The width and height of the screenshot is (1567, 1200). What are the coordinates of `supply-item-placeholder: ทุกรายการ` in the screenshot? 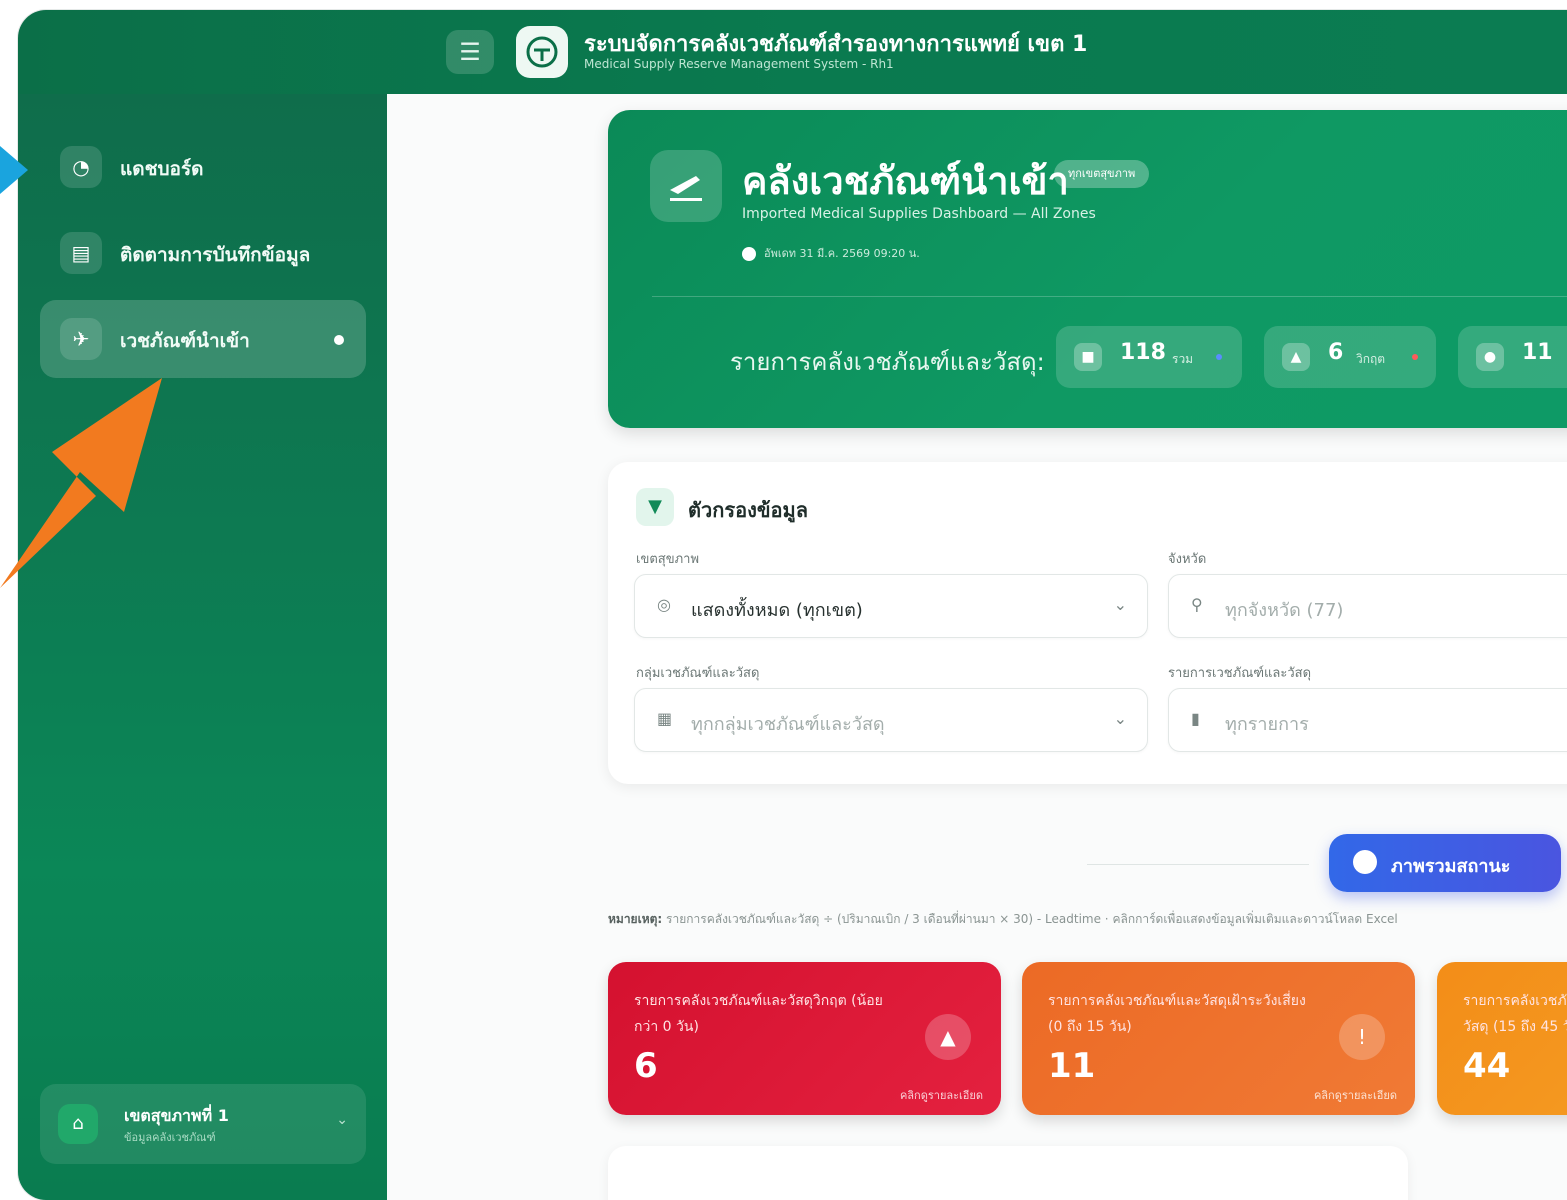 It's located at (1267, 724).